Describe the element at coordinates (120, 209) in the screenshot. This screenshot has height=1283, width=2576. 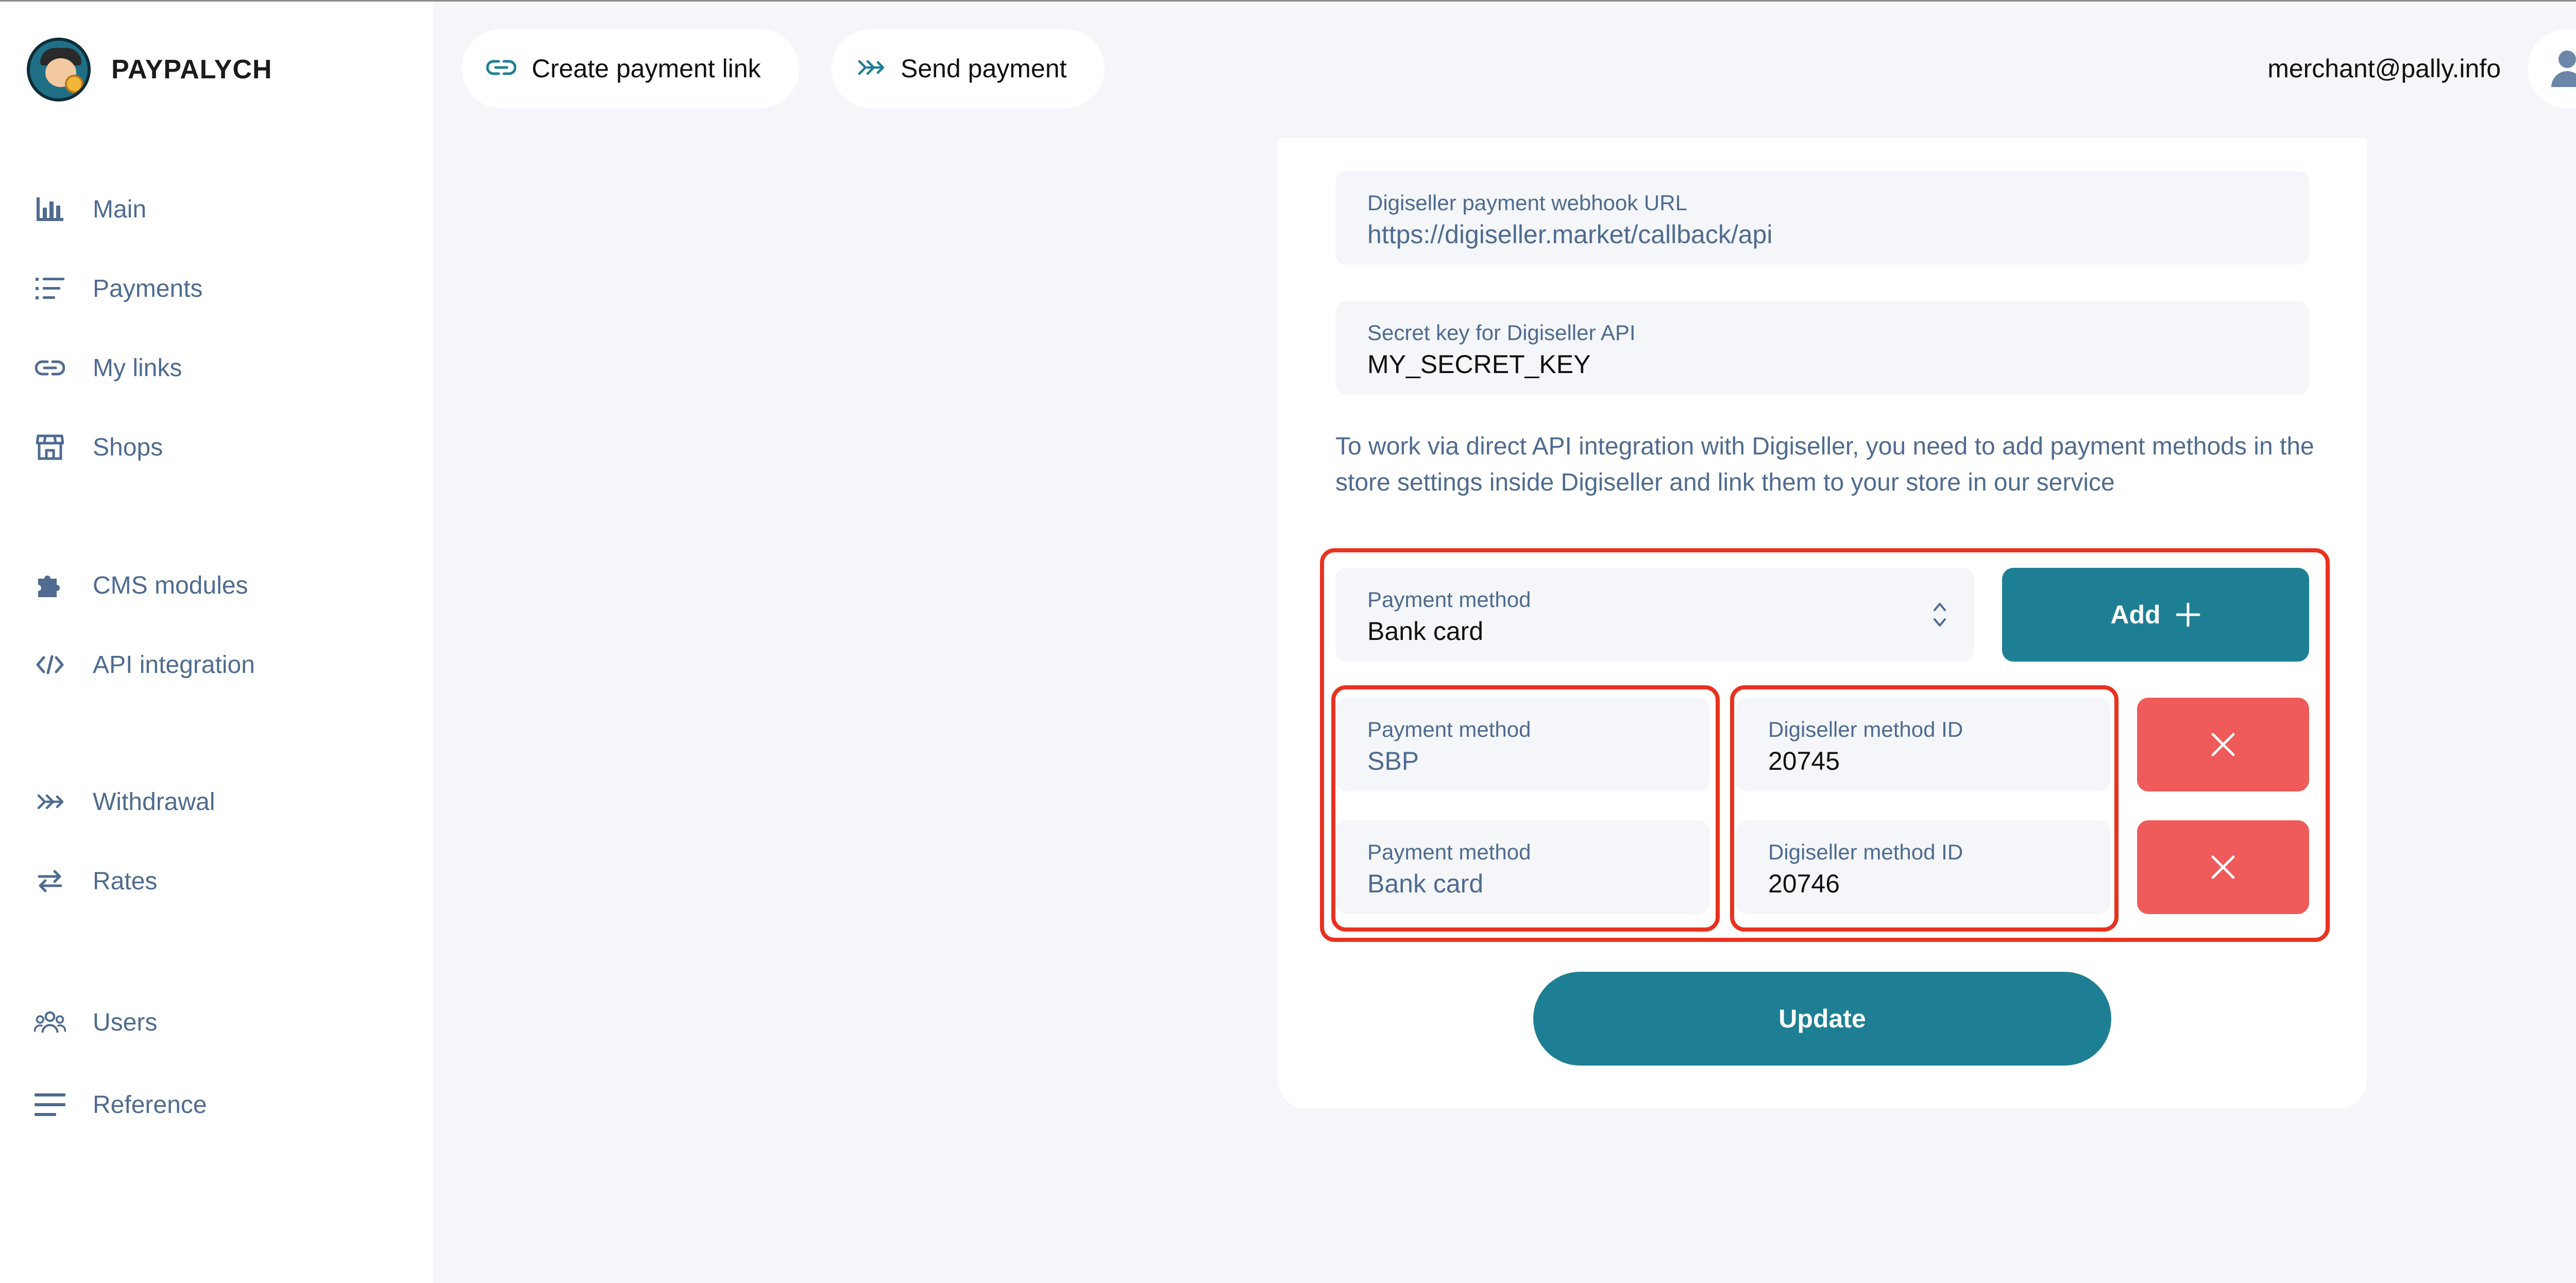
I see `sidebar-item-label: Main` at that location.